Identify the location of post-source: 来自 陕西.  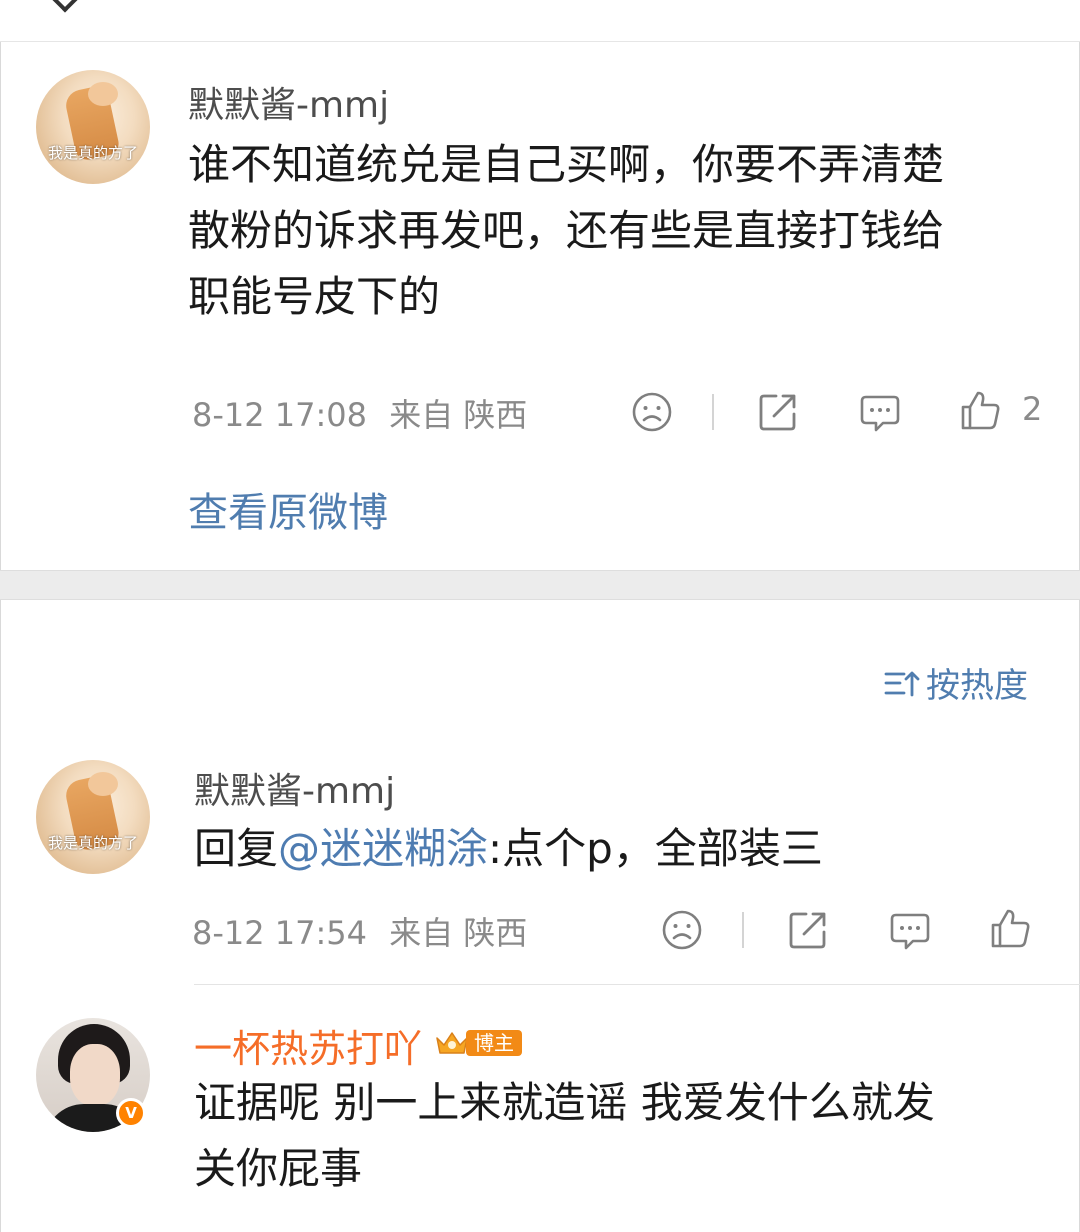
(458, 415).